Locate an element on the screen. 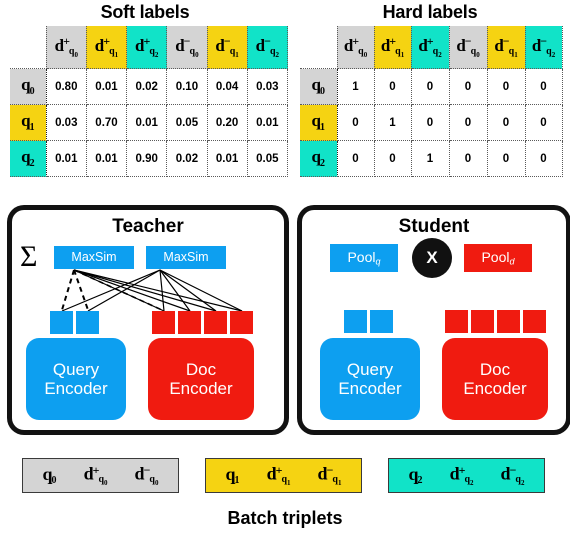  pool-d-box: Poold is located at coordinates (498, 258).